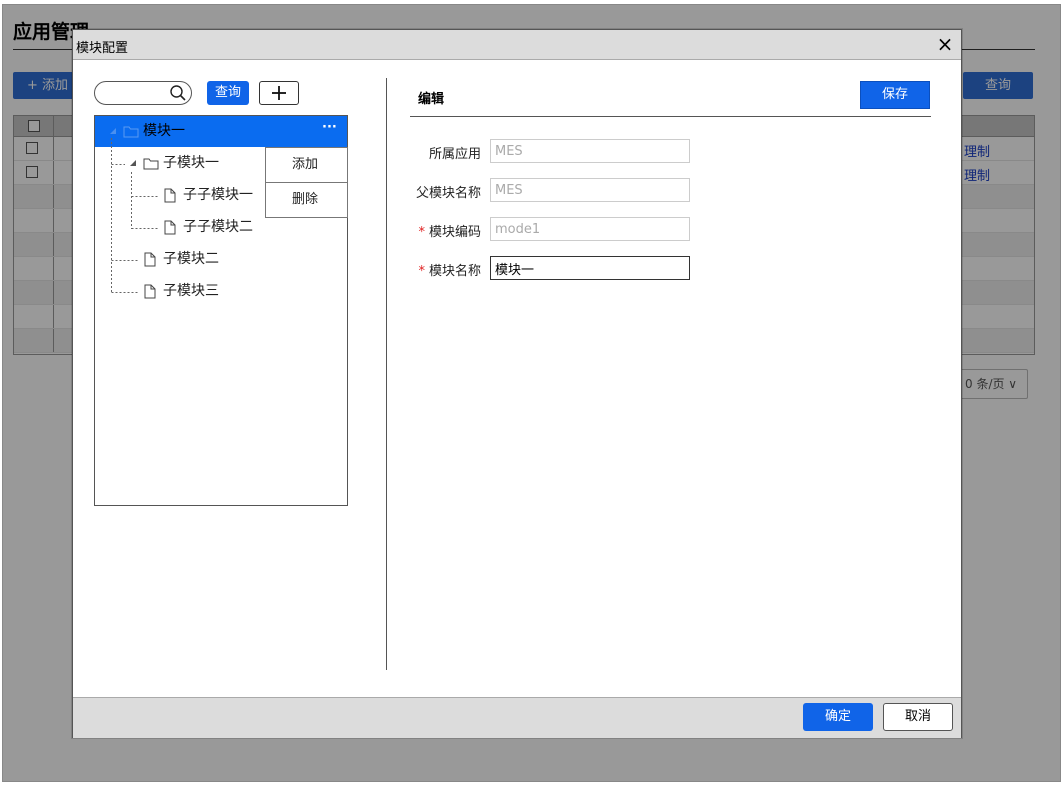 This screenshot has height=785, width=1064. I want to click on field-label-app: 所属应用, so click(454, 154).